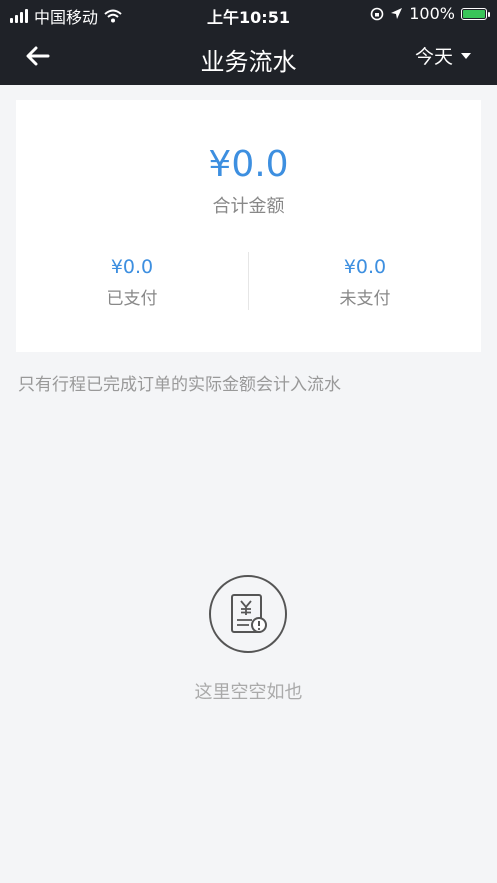 This screenshot has width=497, height=883. I want to click on unpaid-label: 未支付, so click(365, 299).